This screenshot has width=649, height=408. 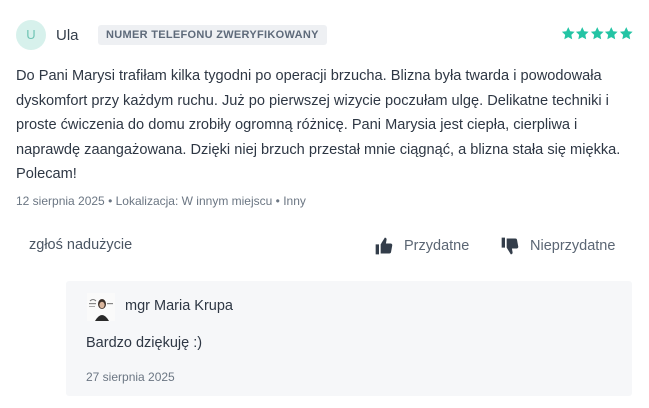 What do you see at coordinates (101, 307) in the screenshot?
I see `doctor-photo` at bounding box center [101, 307].